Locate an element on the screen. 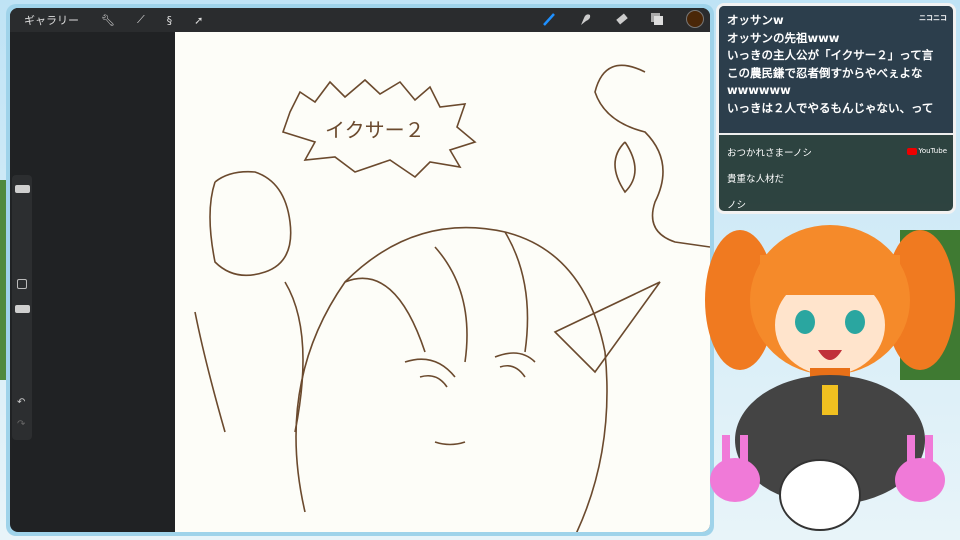  redo-icon: ↷ is located at coordinates (21, 424).